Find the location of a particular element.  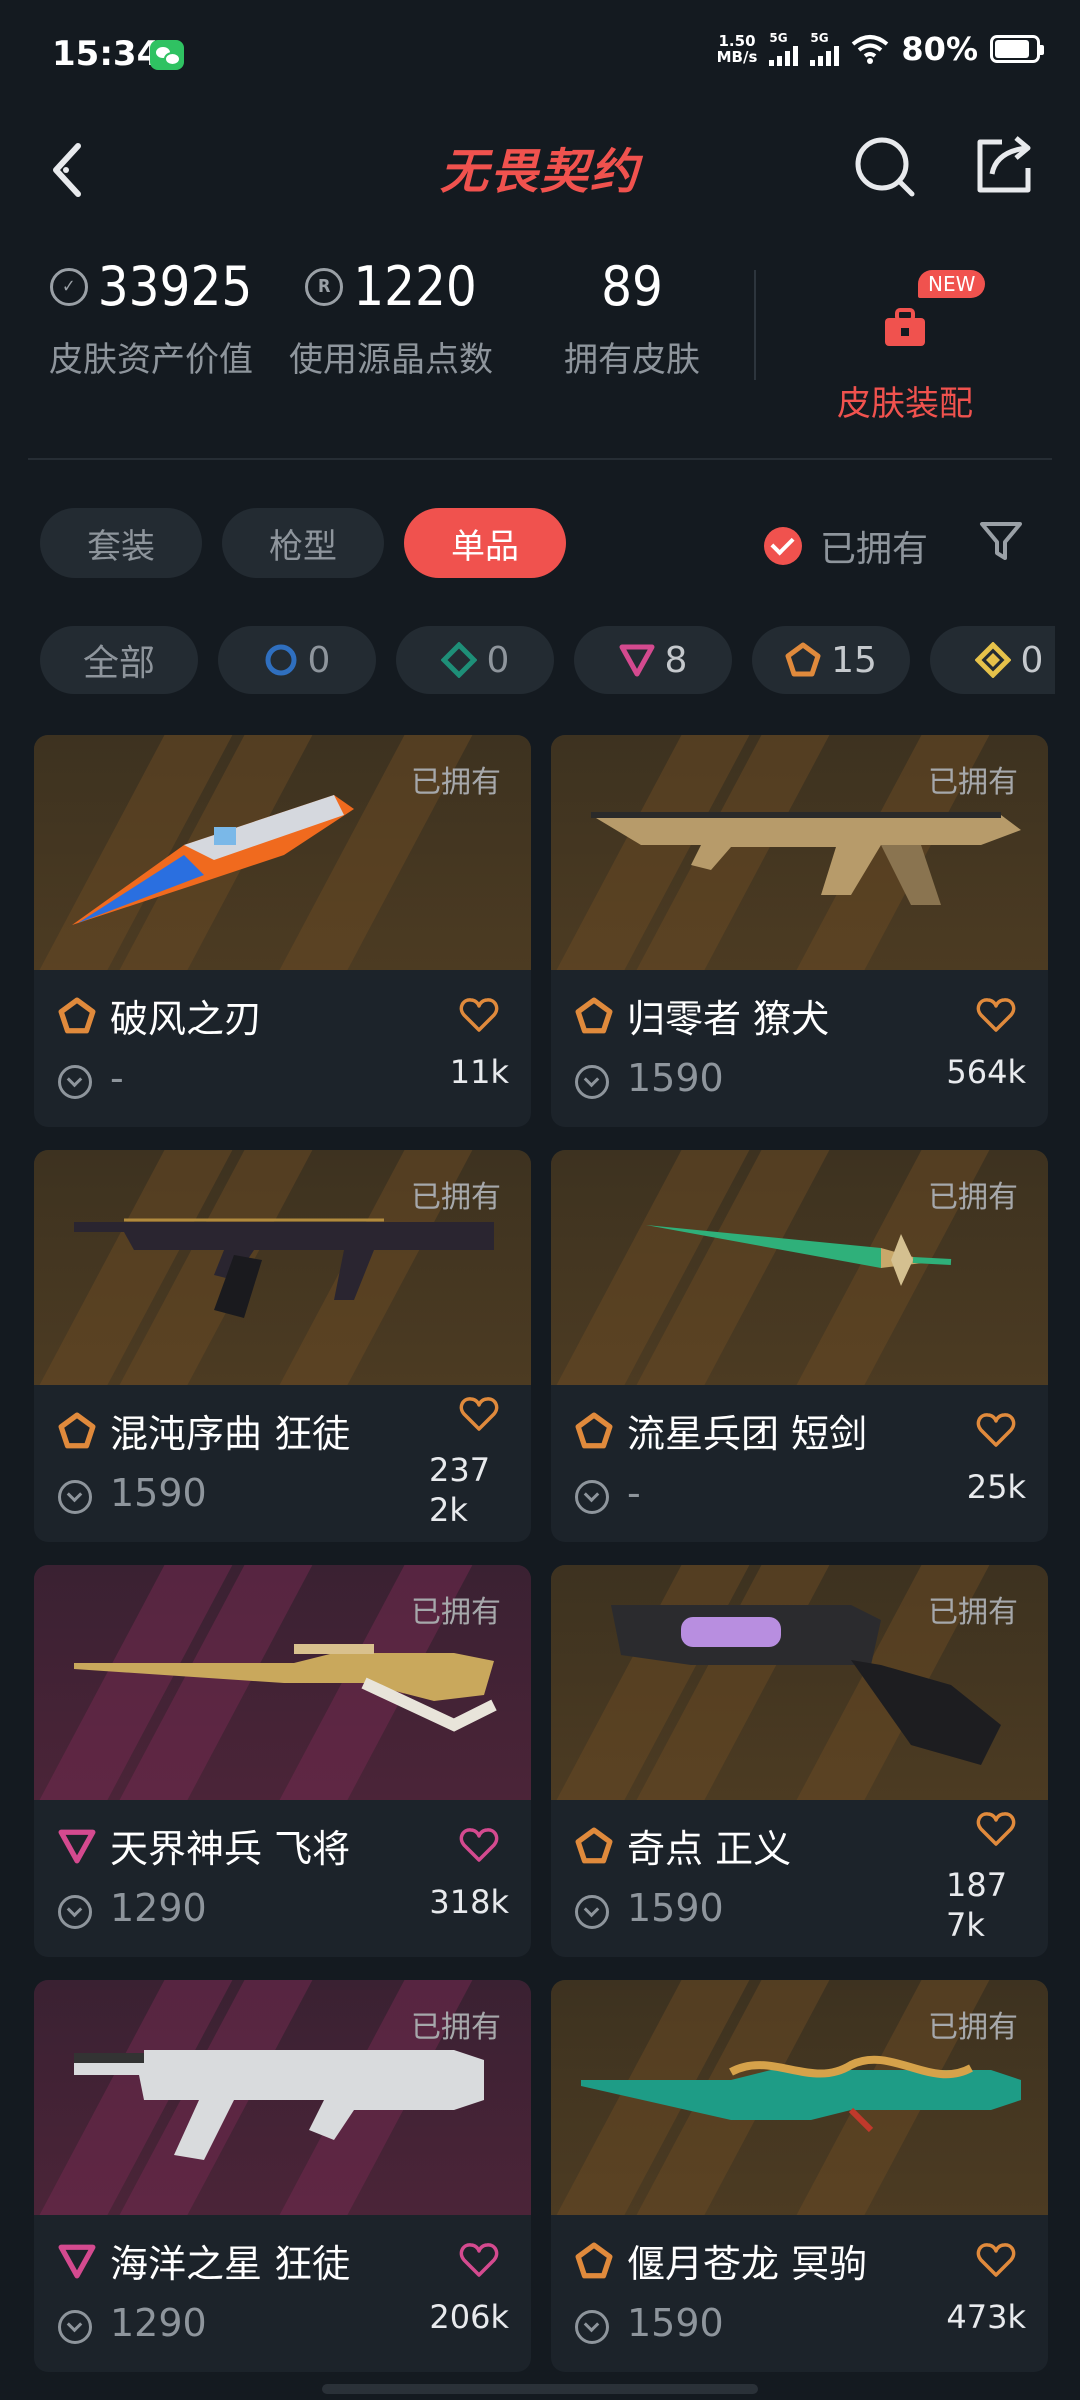

net-speed-unit: MB/s is located at coordinates (737, 57).